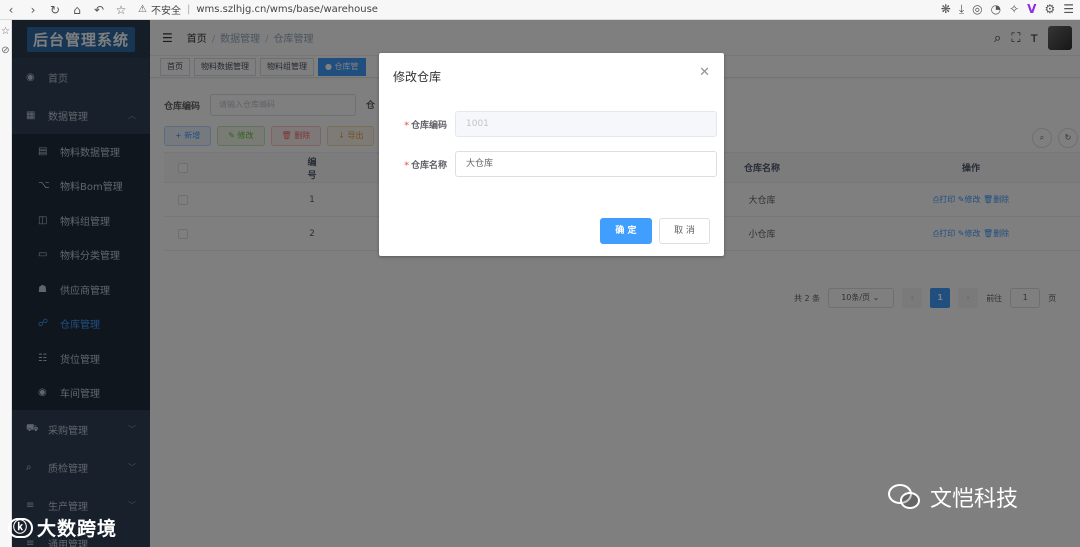 The image size is (1080, 547). What do you see at coordinates (6, 283) in the screenshot?
I see `browser-side-strip: ☆ ⊘` at bounding box center [6, 283].